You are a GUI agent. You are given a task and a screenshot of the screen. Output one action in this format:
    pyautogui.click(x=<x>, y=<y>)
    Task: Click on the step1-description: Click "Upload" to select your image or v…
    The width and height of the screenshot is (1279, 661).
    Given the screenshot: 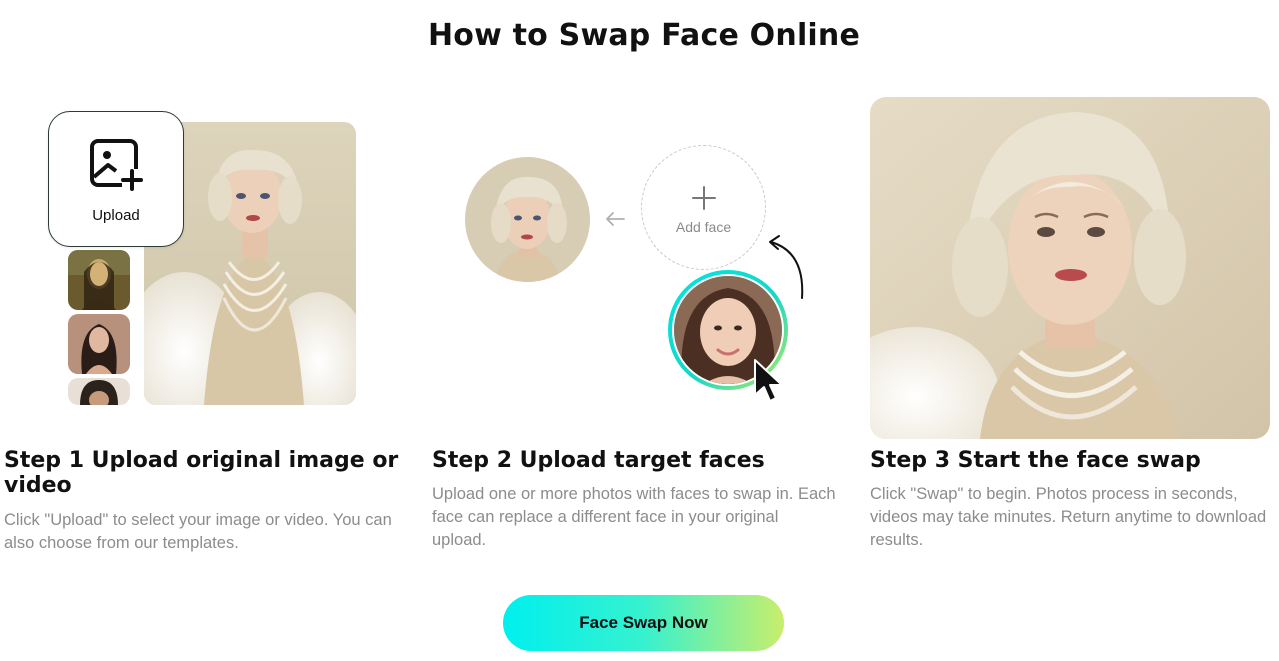 What is the action you would take?
    pyautogui.click(x=198, y=531)
    